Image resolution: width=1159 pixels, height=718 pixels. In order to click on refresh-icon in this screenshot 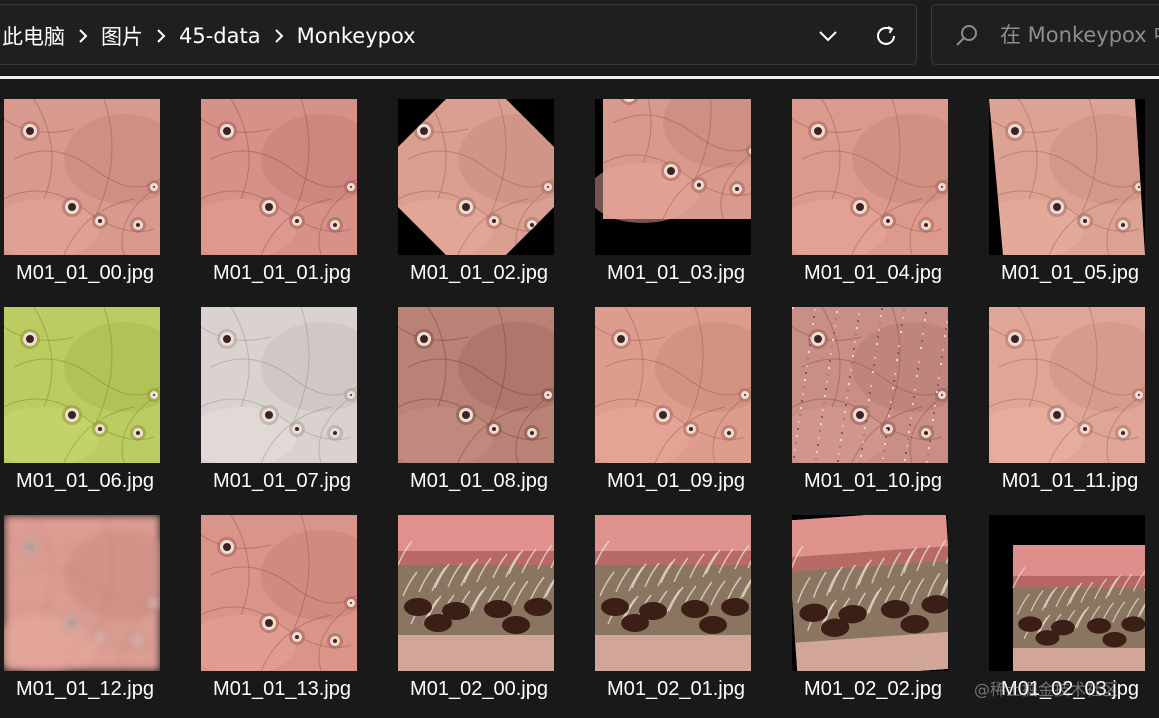, I will do `click(886, 35)`.